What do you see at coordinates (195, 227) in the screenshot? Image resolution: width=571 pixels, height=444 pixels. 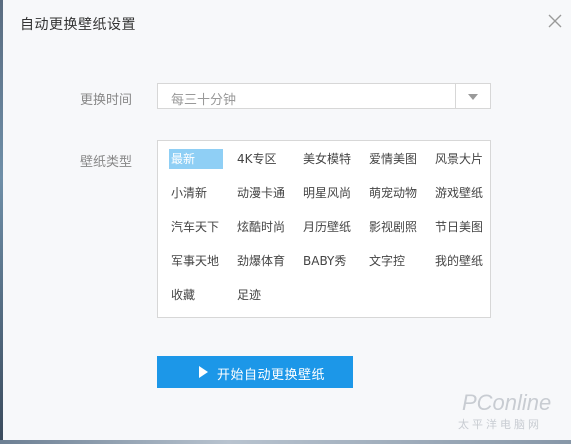 I see `type-item: 汽车天下` at bounding box center [195, 227].